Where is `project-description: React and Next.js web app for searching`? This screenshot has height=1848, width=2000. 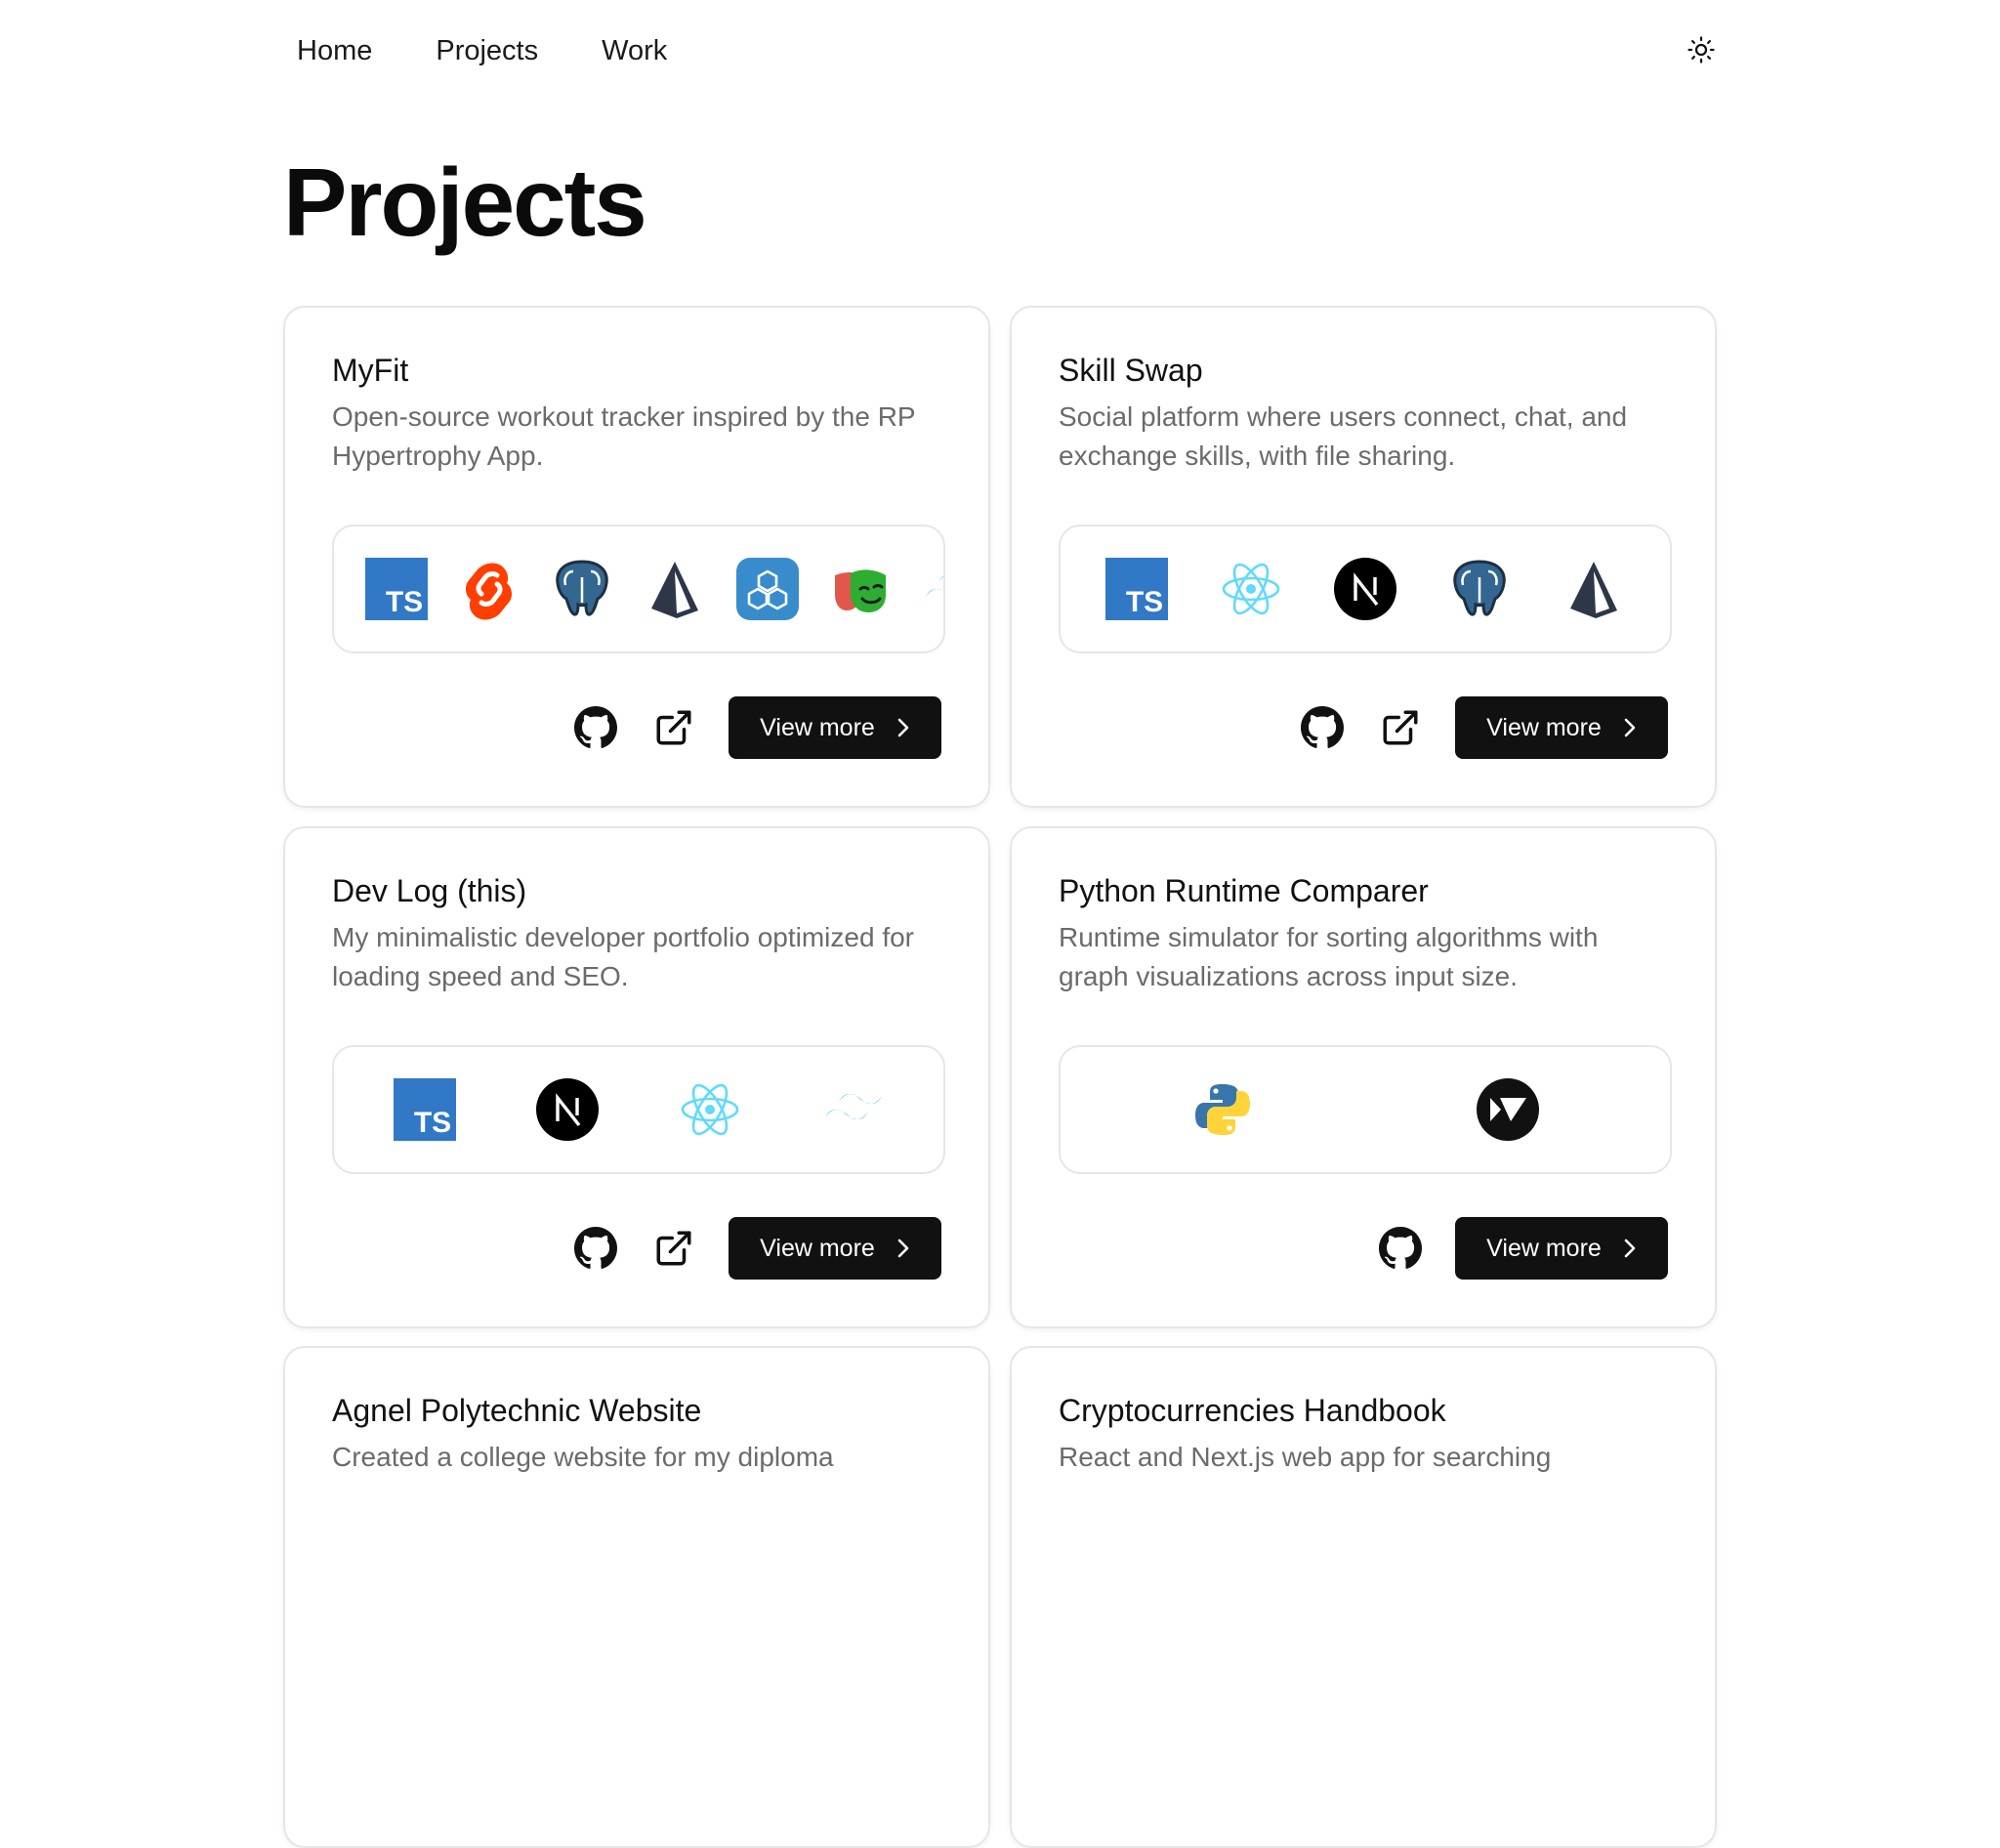
project-description: React and Next.js web app for searching is located at coordinates (1305, 1457).